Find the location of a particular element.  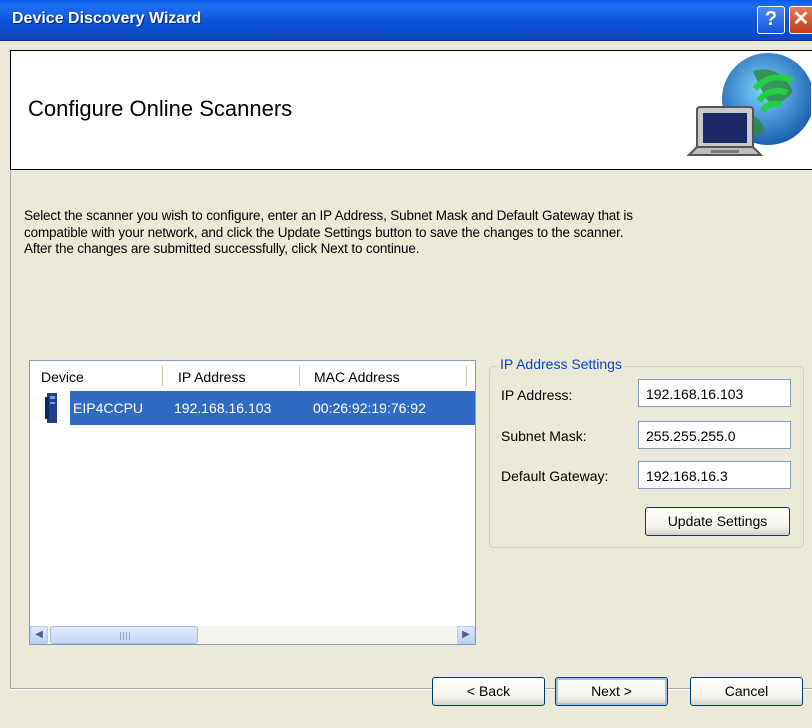

scrollbar-grip-icon is located at coordinates (125, 636).